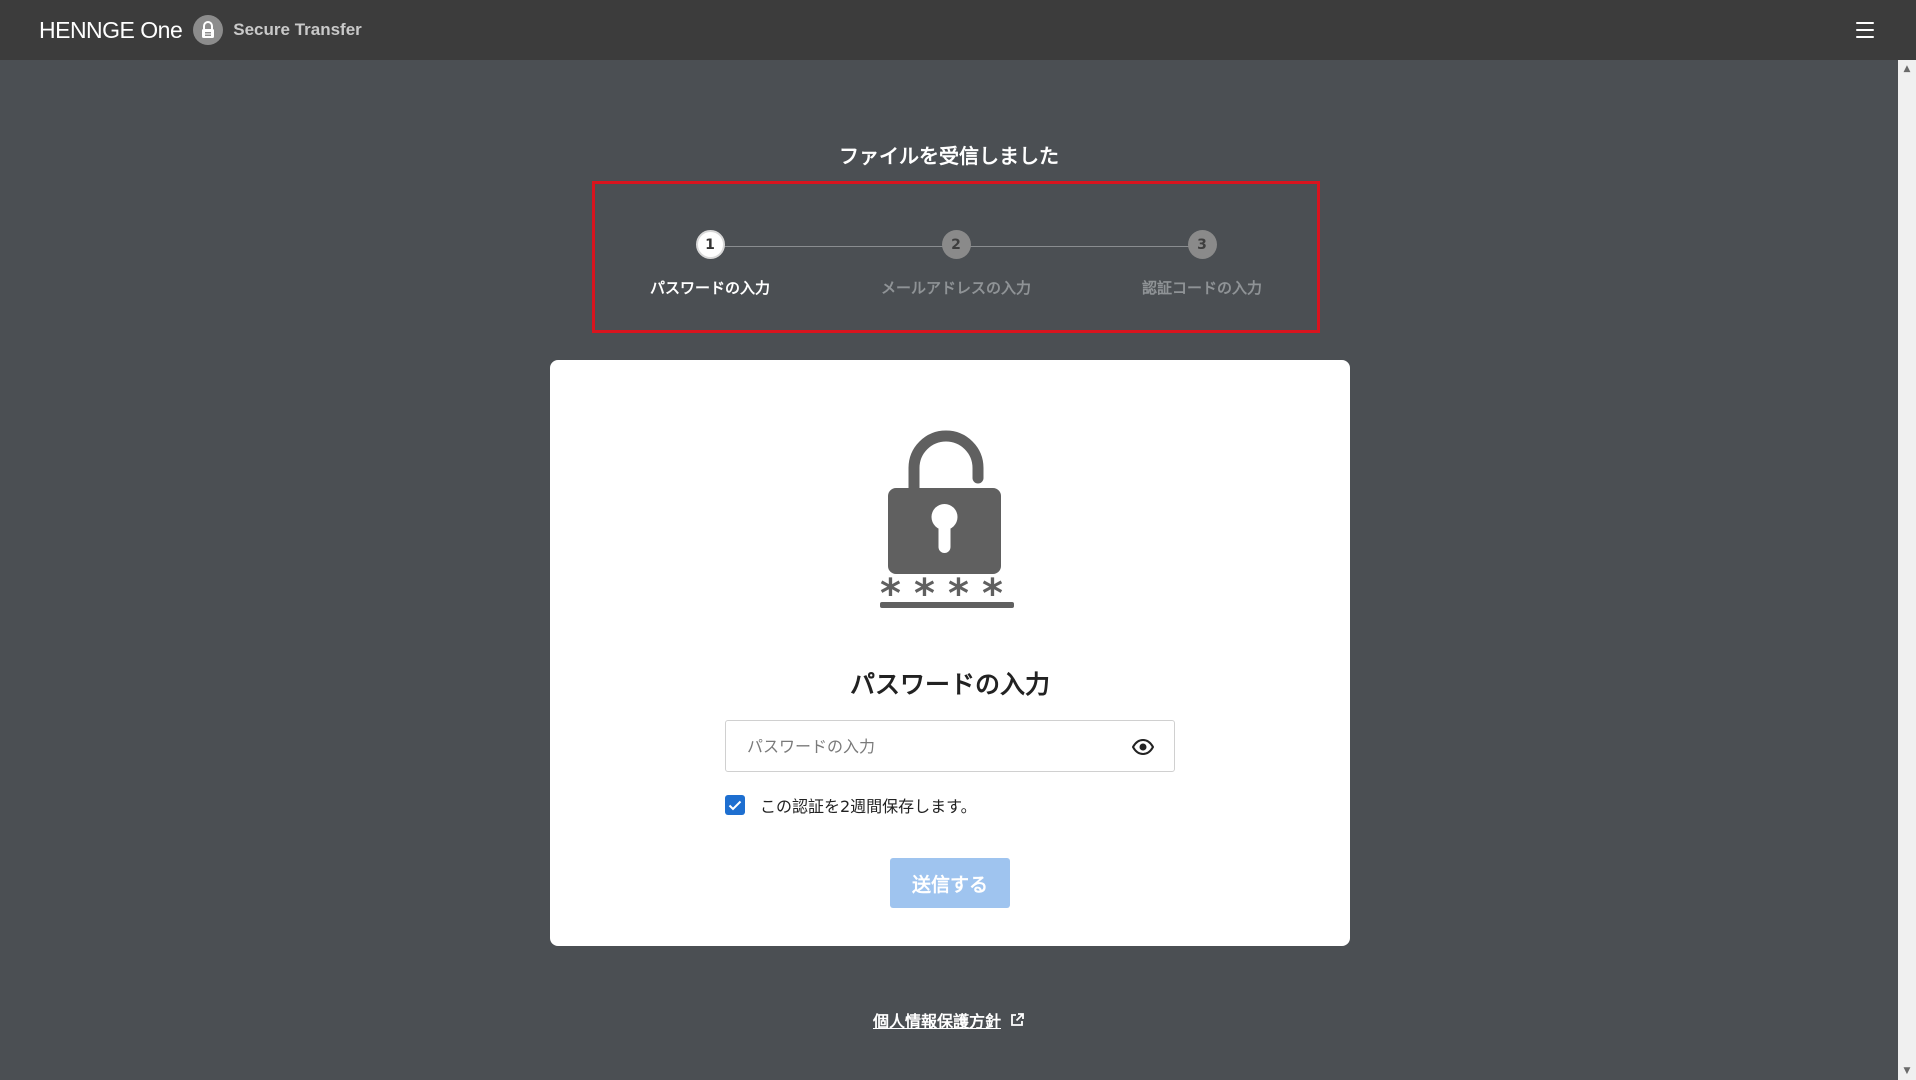  I want to click on step-number-circle: 3, so click(1202, 244).